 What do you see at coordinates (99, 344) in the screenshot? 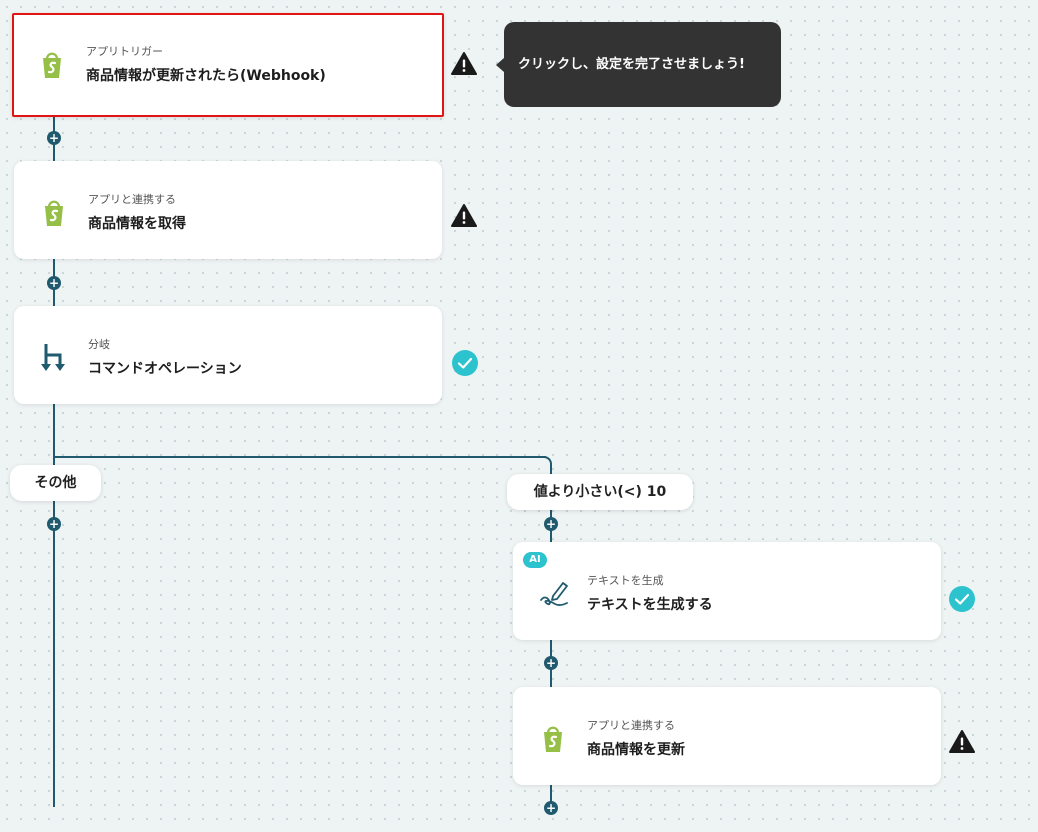
I see `node-type-label: 分岐` at bounding box center [99, 344].